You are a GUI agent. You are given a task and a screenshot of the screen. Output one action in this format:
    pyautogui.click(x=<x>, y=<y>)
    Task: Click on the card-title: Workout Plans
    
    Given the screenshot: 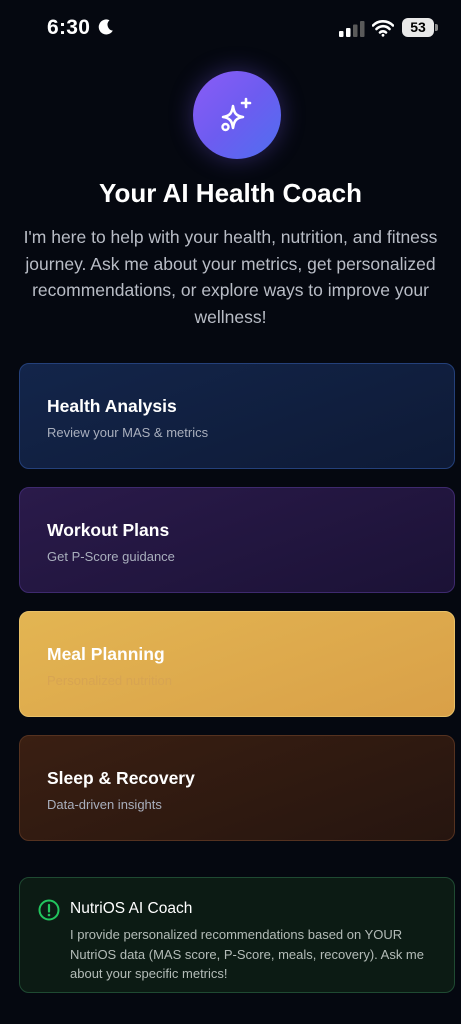 What is the action you would take?
    pyautogui.click(x=108, y=530)
    